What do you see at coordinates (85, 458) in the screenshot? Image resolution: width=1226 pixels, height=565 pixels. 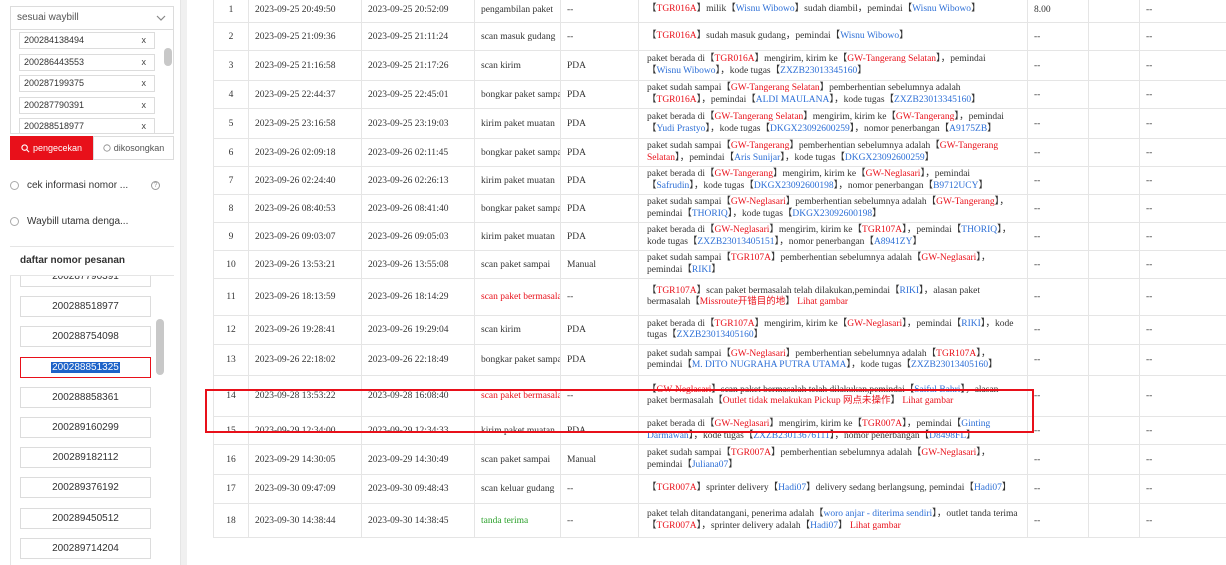 I see `order-list-item: 200289182112` at bounding box center [85, 458].